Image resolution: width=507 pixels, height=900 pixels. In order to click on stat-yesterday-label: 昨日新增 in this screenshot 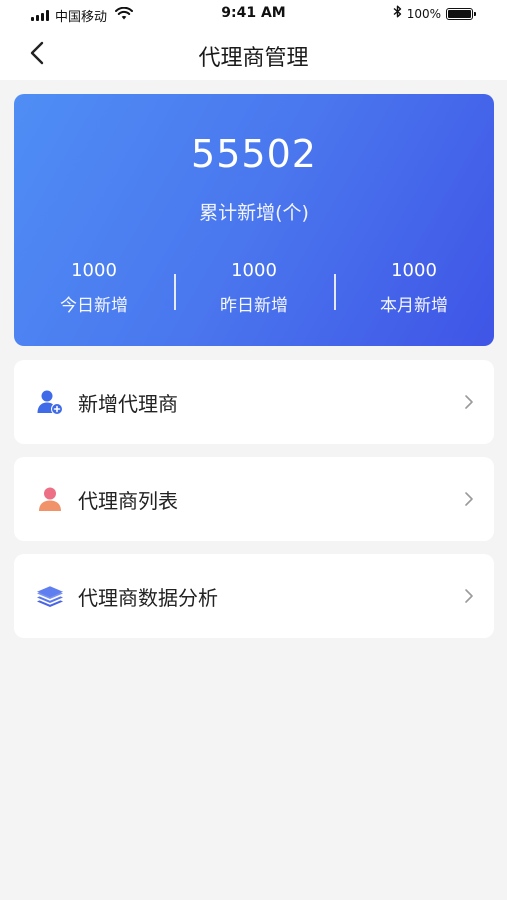, I will do `click(254, 306)`.